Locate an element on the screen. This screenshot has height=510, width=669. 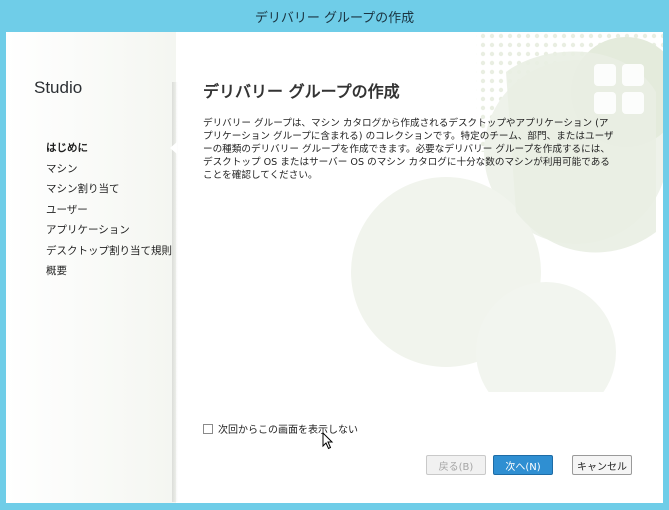
do-not-show-again-label: 次回からこの画面を表示しない is located at coordinates (288, 428).